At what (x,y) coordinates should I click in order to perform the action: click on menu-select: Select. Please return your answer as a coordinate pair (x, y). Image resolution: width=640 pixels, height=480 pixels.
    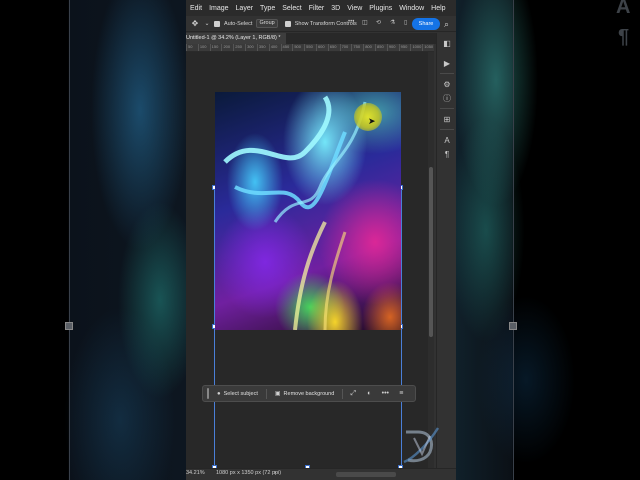
    Looking at the image, I should click on (291, 8).